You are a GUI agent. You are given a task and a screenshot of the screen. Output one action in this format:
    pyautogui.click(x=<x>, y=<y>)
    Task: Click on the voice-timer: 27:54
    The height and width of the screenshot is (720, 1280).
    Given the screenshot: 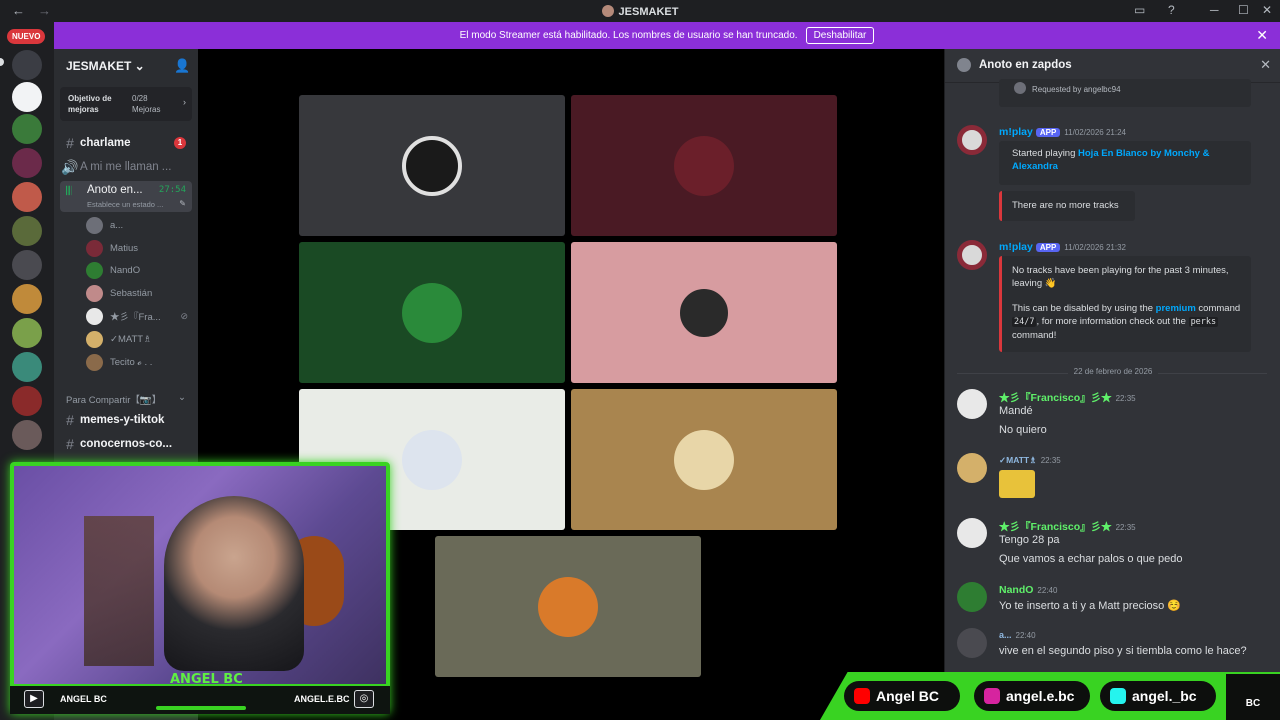 What is the action you would take?
    pyautogui.click(x=172, y=190)
    